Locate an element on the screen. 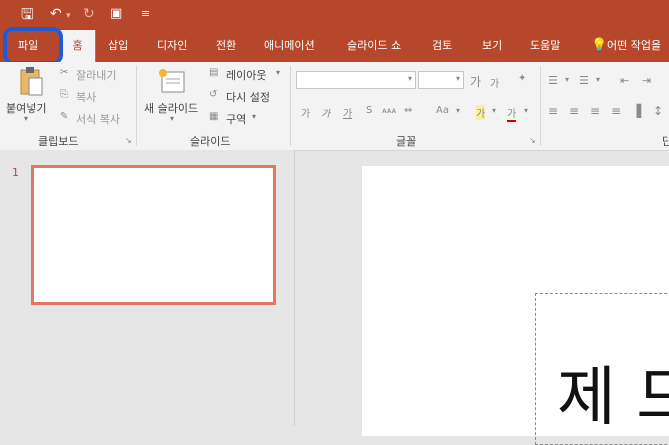 The image size is (669, 445). new-slide-icon is located at coordinates (172, 82).